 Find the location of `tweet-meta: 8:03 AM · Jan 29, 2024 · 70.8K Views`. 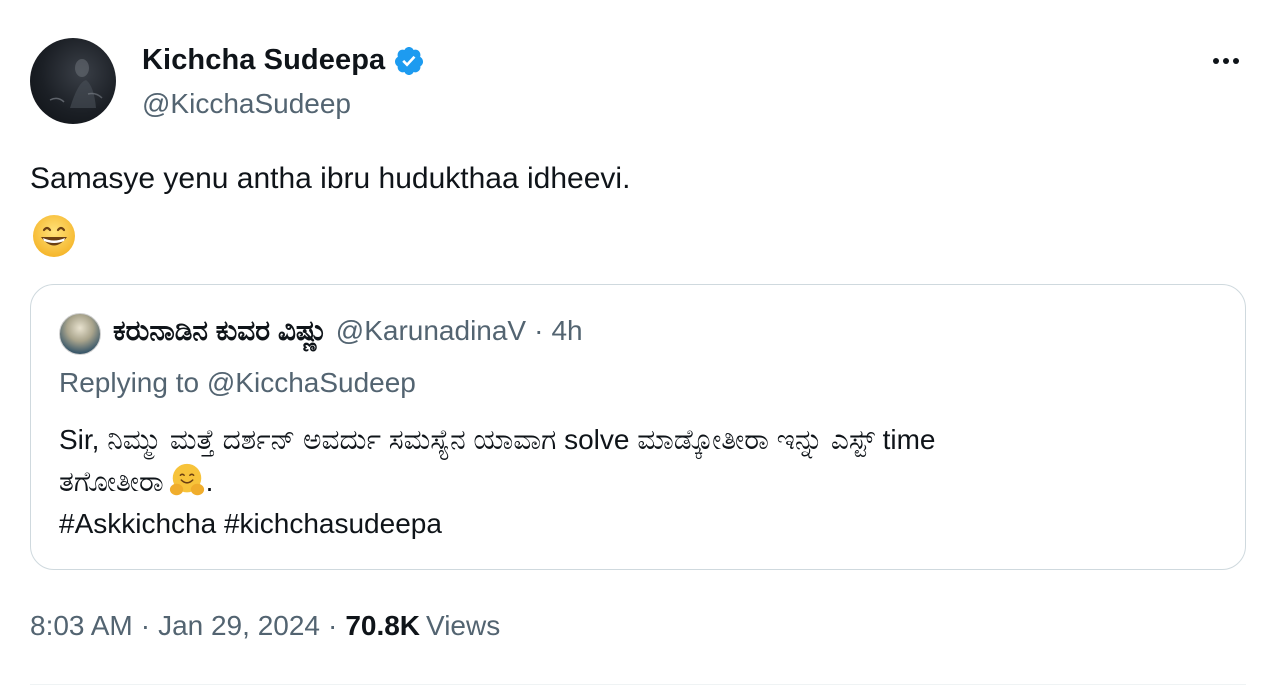

tweet-meta: 8:03 AM · Jan 29, 2024 · 70.8K Views is located at coordinates (265, 626).